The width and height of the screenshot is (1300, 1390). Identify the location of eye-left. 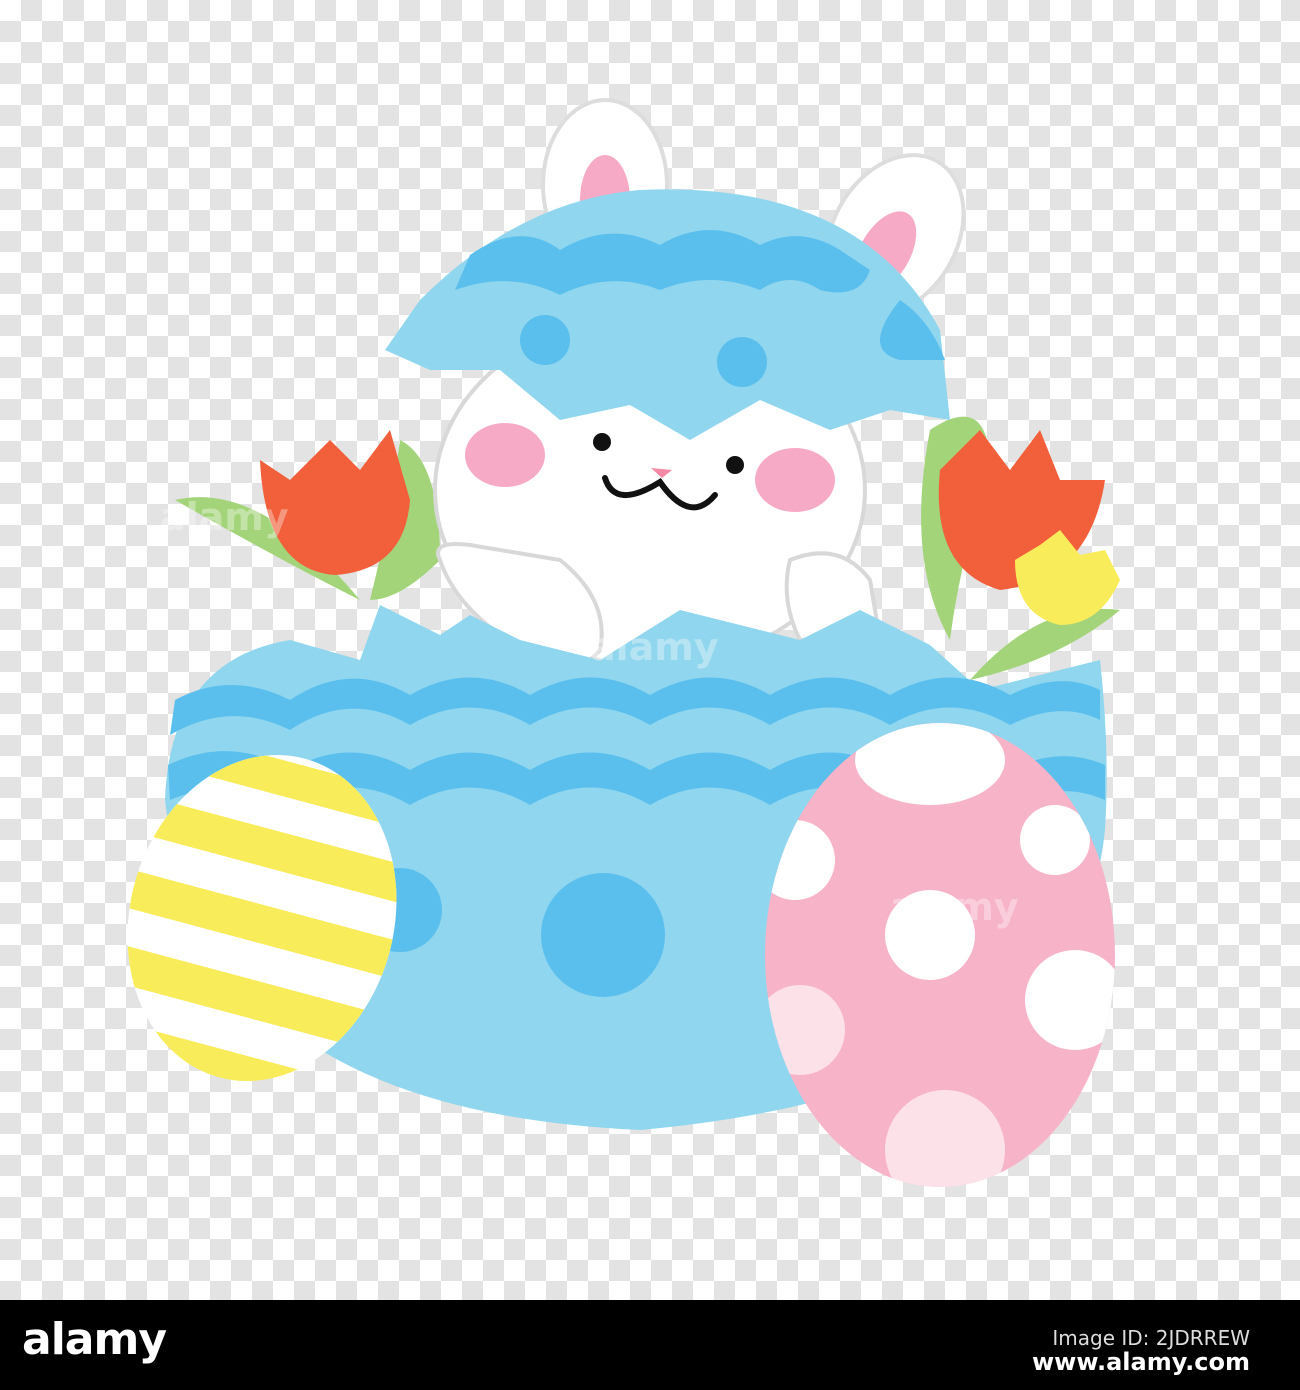
(602, 442).